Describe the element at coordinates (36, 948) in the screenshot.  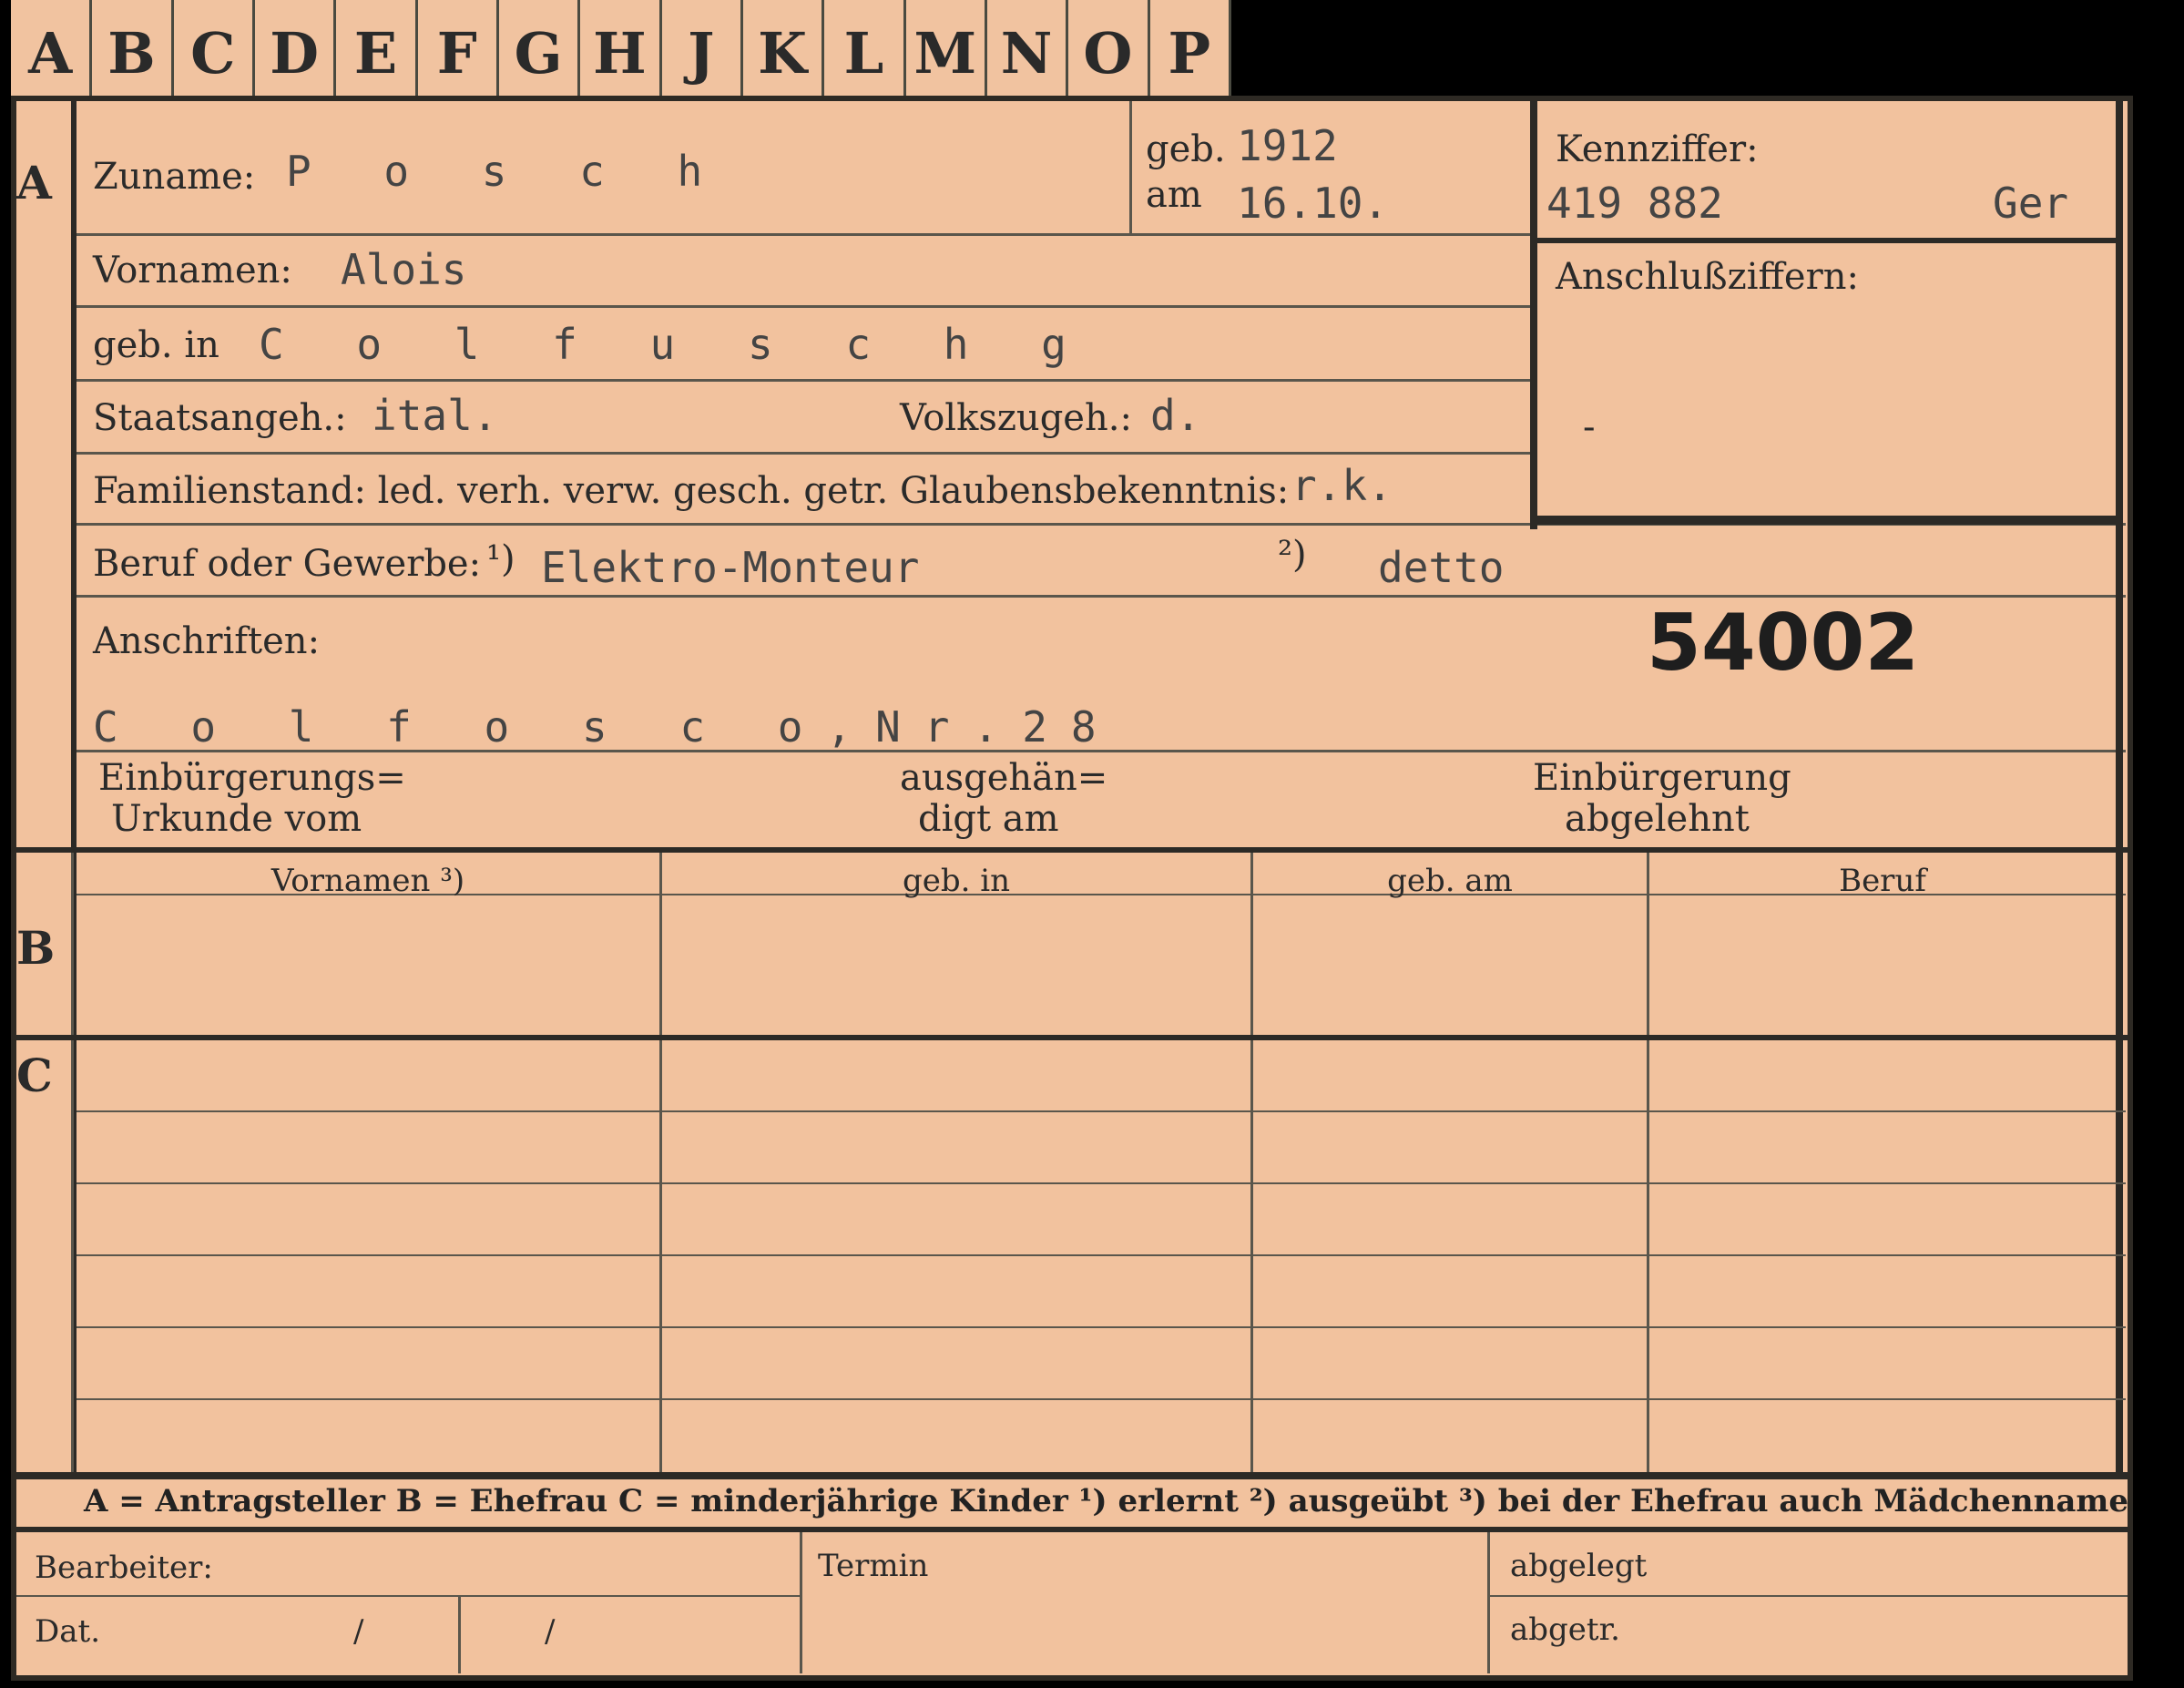
I see `section-b-marker: B` at that location.